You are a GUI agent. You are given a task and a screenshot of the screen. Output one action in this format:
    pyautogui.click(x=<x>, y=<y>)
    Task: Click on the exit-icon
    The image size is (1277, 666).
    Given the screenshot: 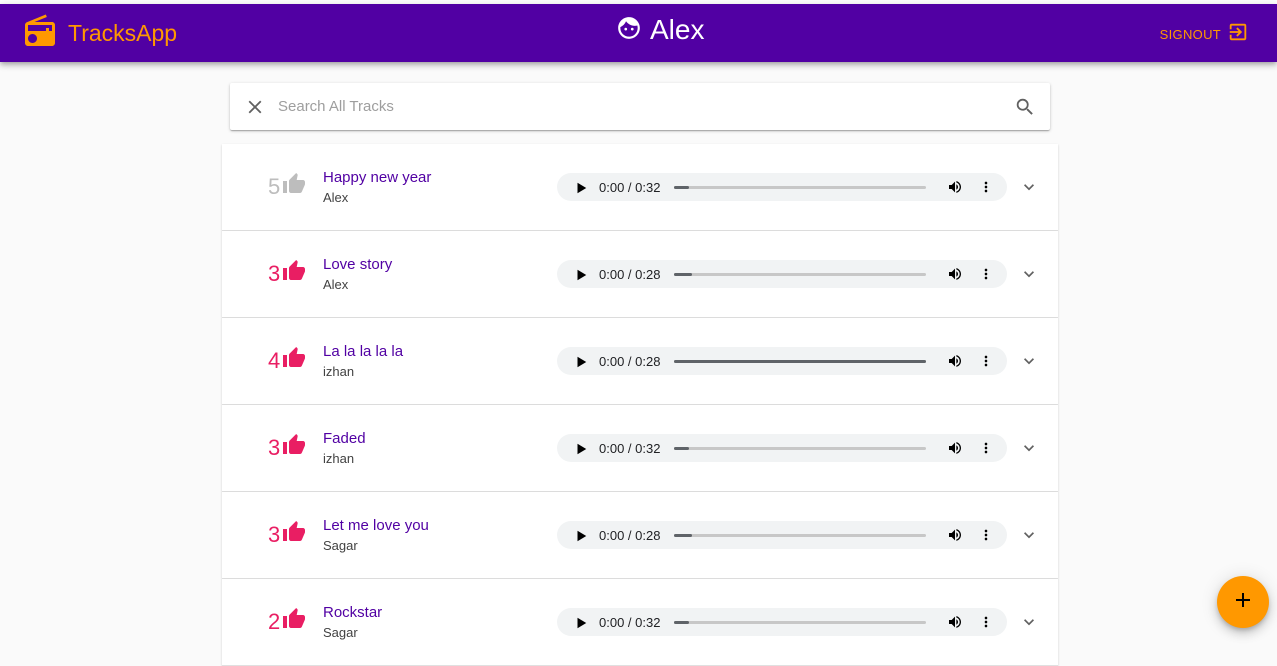 What is the action you would take?
    pyautogui.click(x=1238, y=34)
    